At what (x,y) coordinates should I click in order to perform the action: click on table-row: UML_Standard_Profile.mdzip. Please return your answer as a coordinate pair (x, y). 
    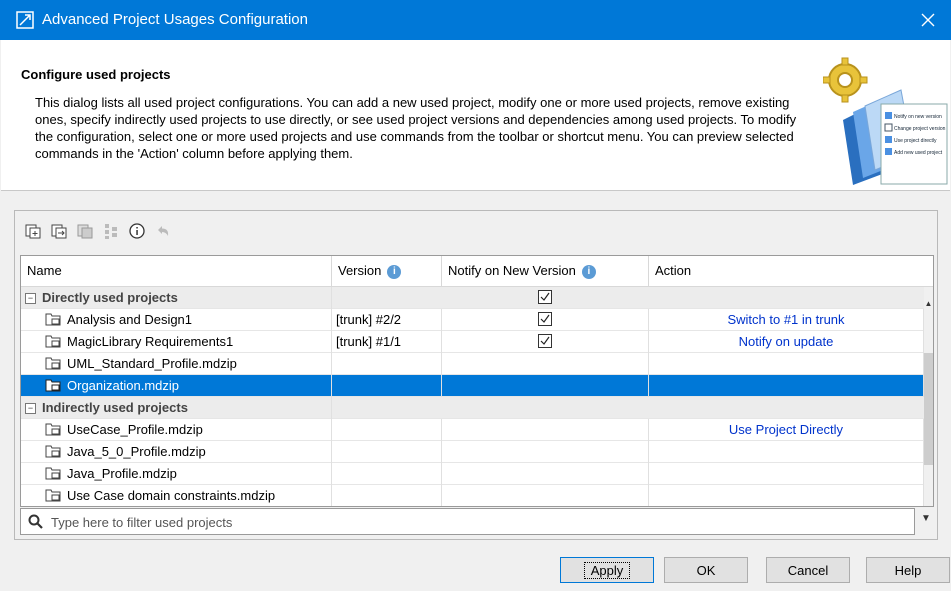
    Looking at the image, I should click on (472, 364).